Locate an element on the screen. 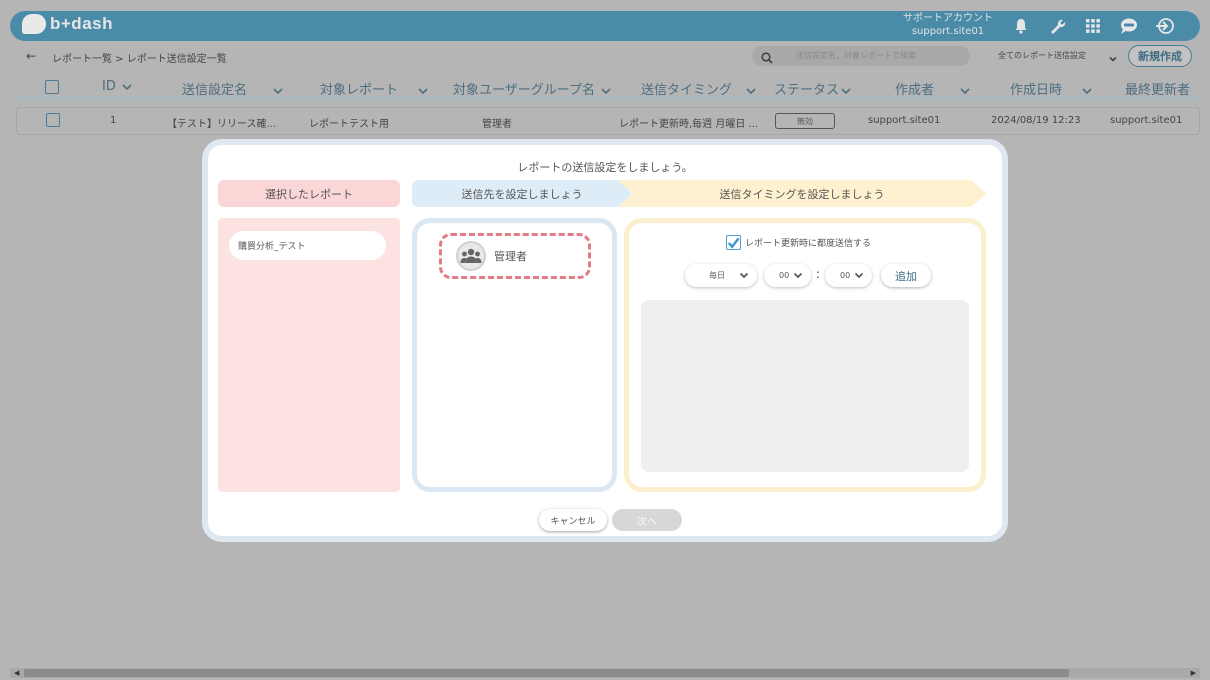 This screenshot has width=1210, height=680. column-header-id: ID is located at coordinates (117, 86).